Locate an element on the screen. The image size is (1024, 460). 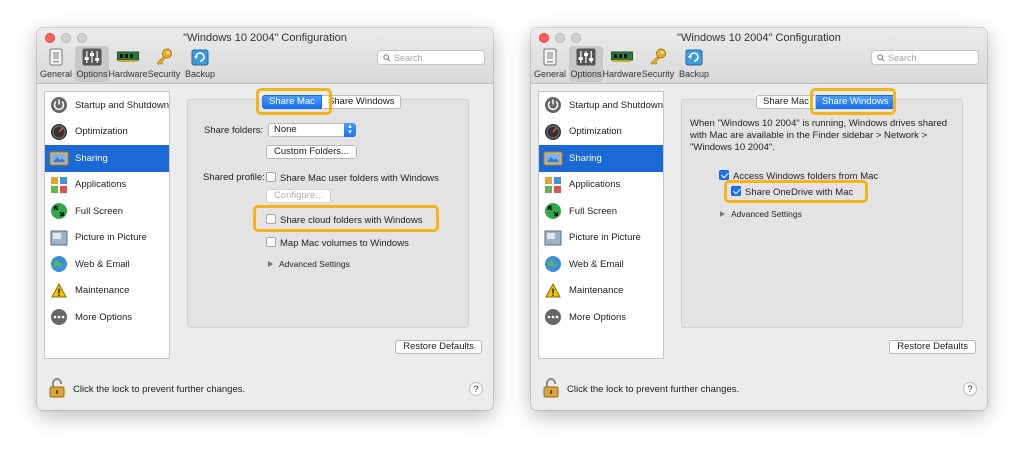
chevron-up-down-icon: ▴ ▾ is located at coordinates (350, 130).